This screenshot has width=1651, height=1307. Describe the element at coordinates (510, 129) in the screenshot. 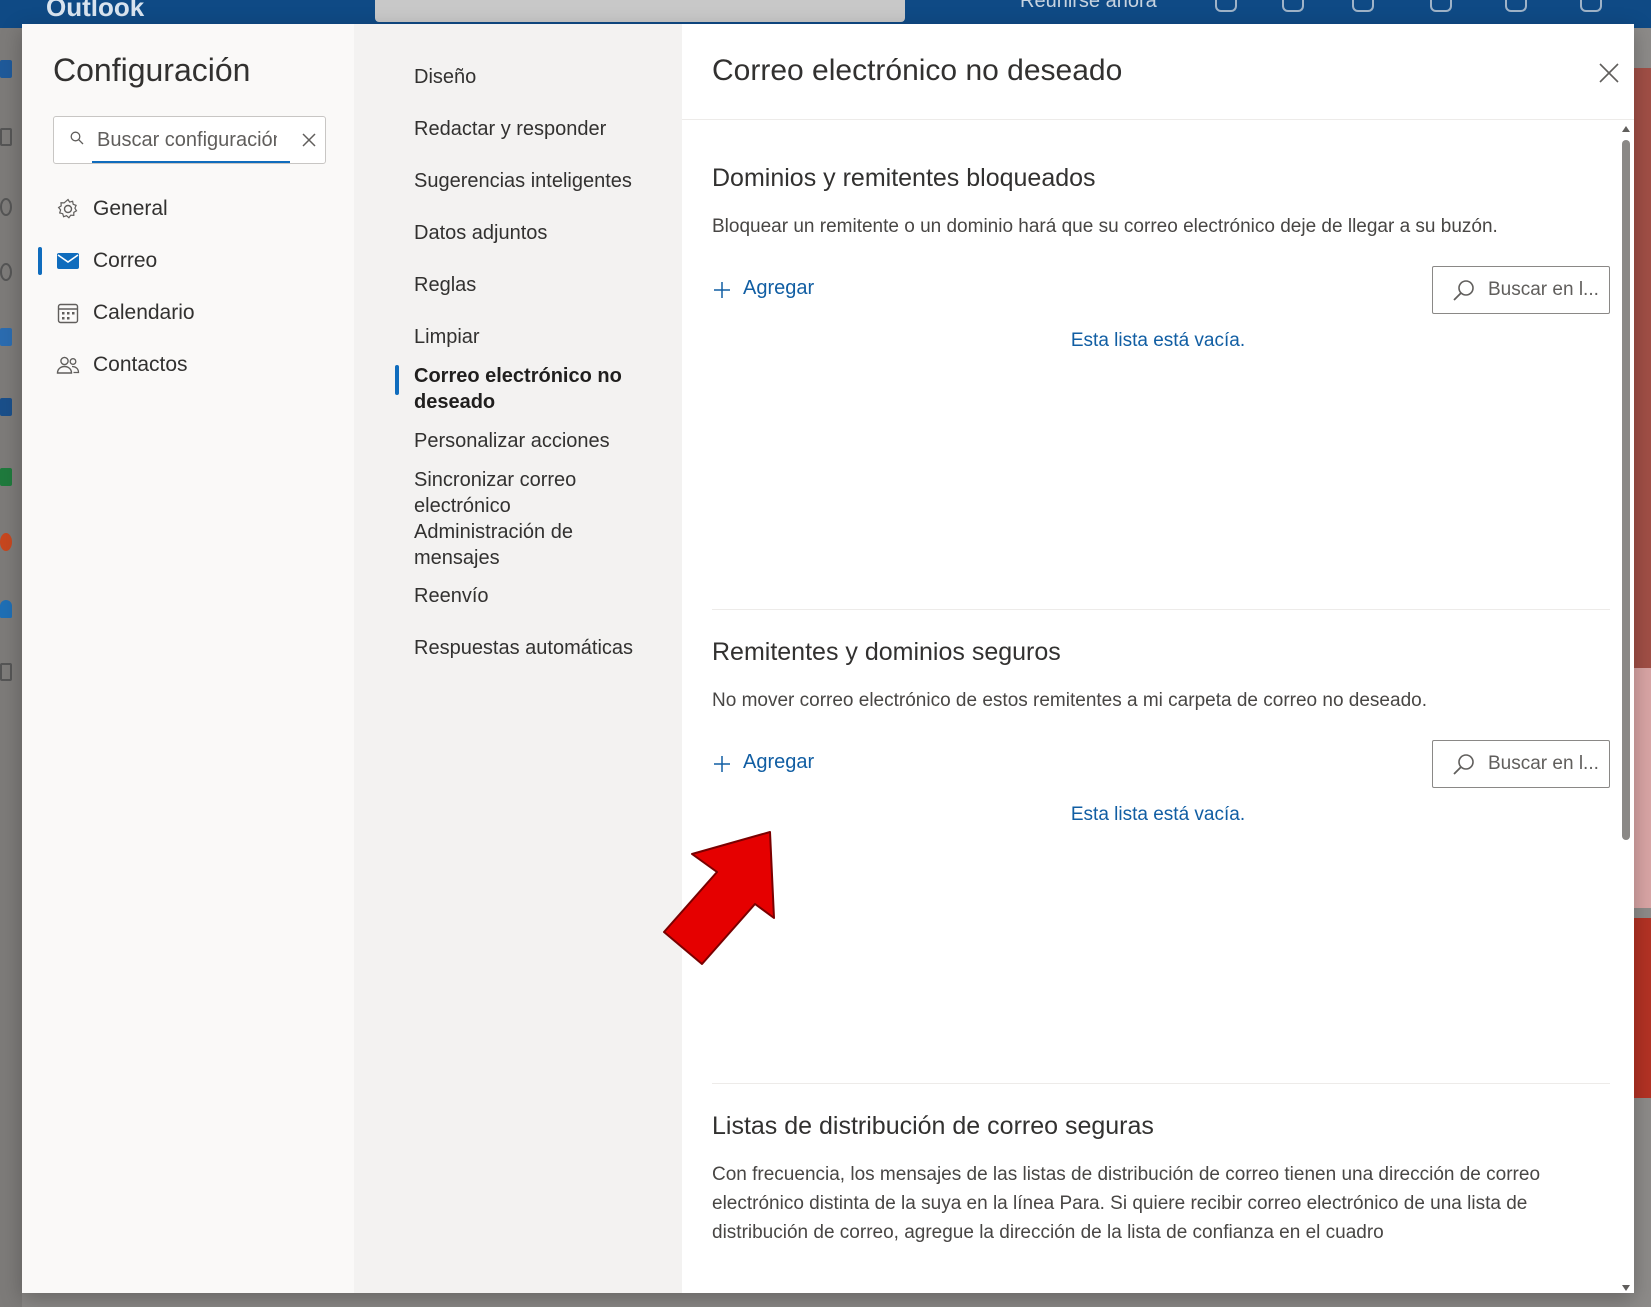

I see `subcategory-label: Redactar y responder` at that location.